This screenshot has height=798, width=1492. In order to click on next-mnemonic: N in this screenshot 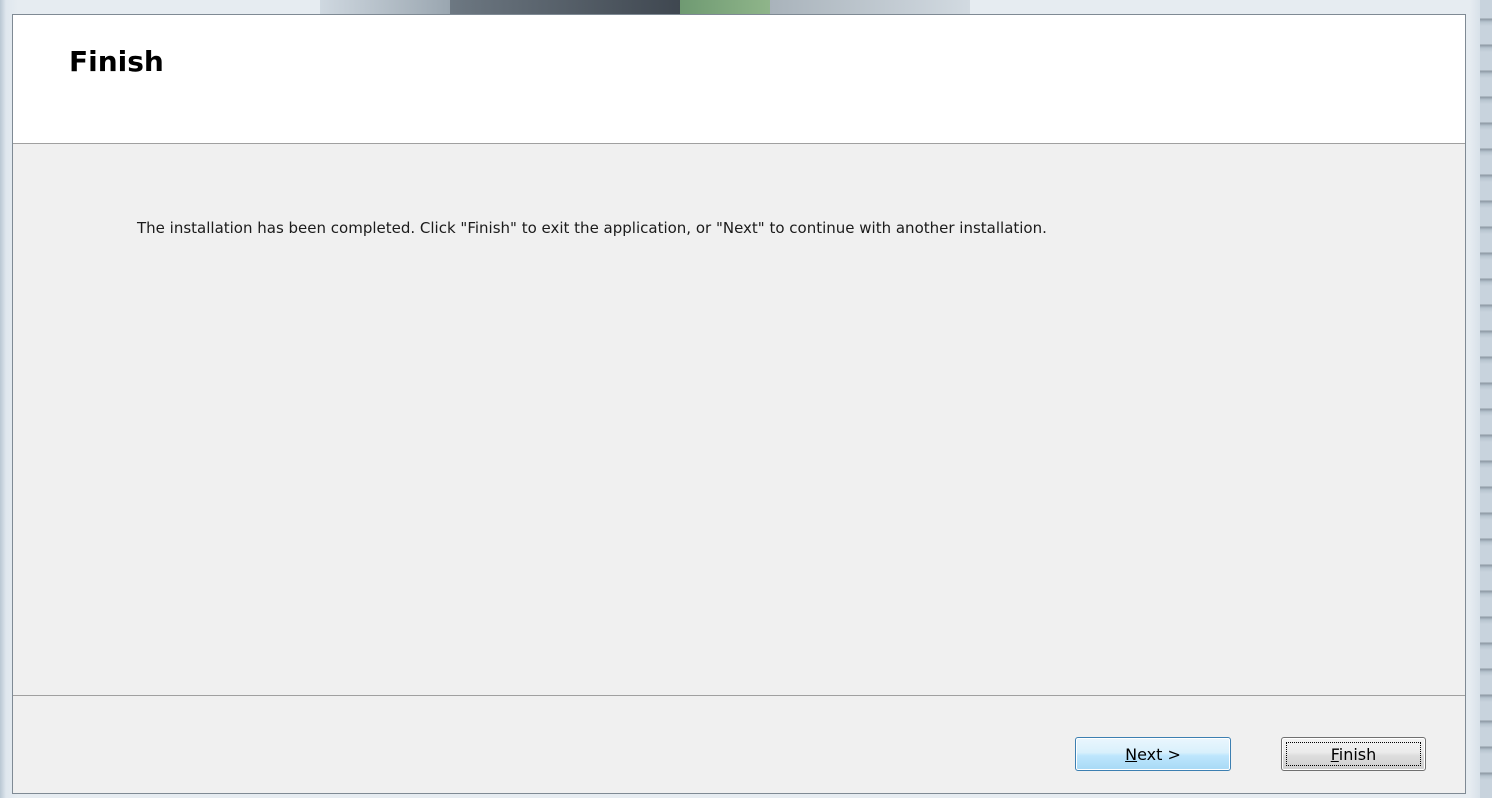, I will do `click(1131, 754)`.